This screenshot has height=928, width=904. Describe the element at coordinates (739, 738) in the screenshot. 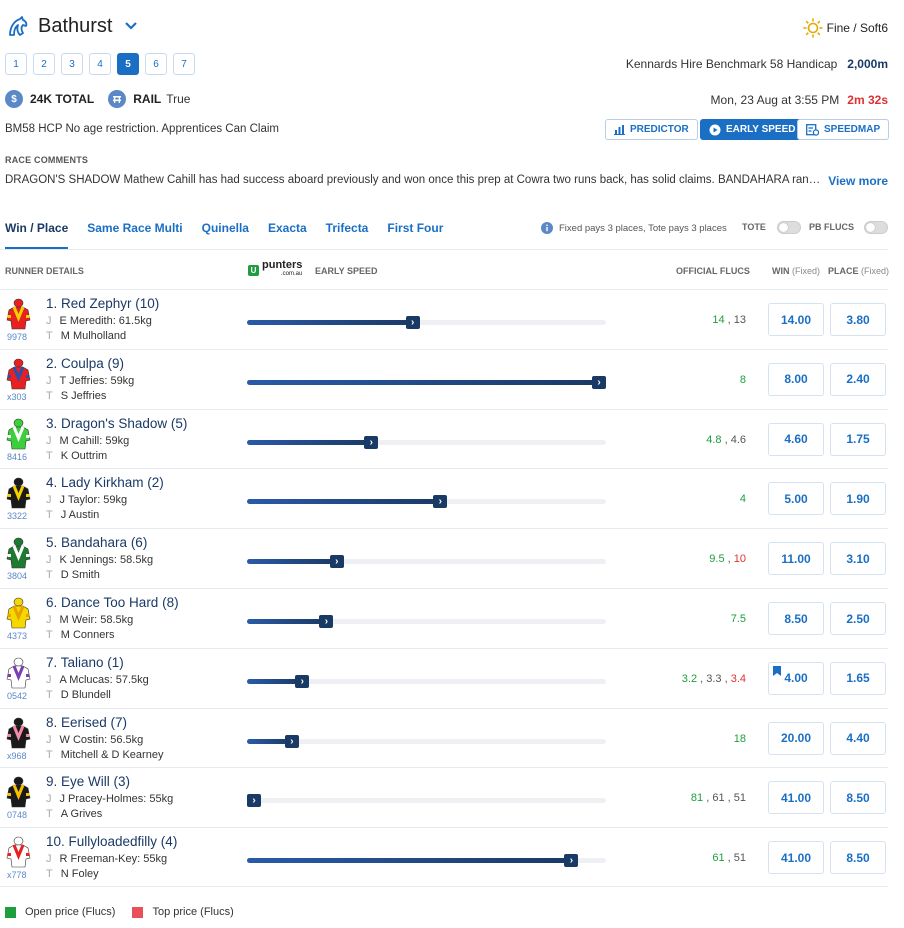

I see `fluc-price: 18` at that location.